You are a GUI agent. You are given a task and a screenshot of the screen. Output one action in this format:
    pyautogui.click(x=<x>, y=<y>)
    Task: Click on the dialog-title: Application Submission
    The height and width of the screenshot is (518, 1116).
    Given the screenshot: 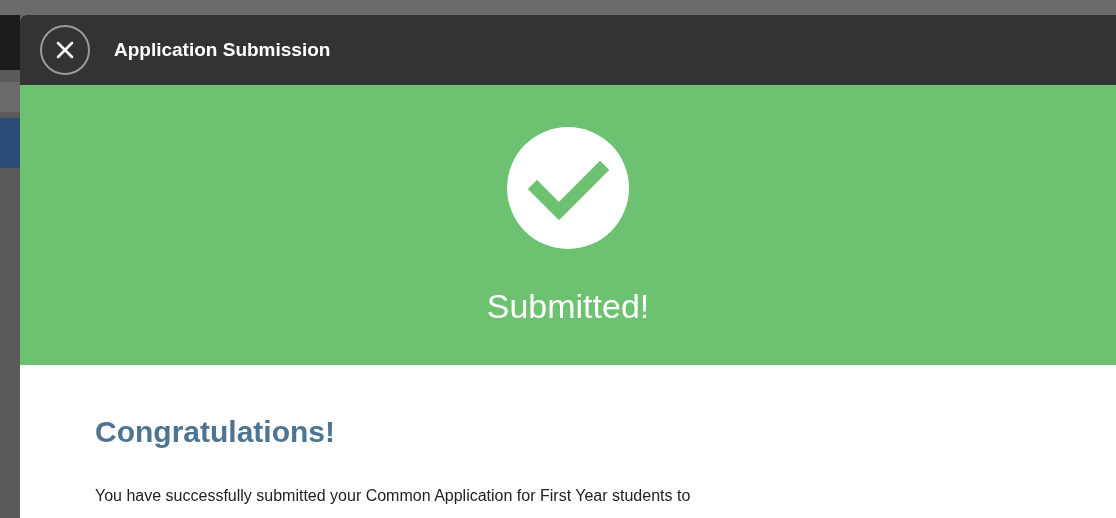 What is the action you would take?
    pyautogui.click(x=222, y=49)
    